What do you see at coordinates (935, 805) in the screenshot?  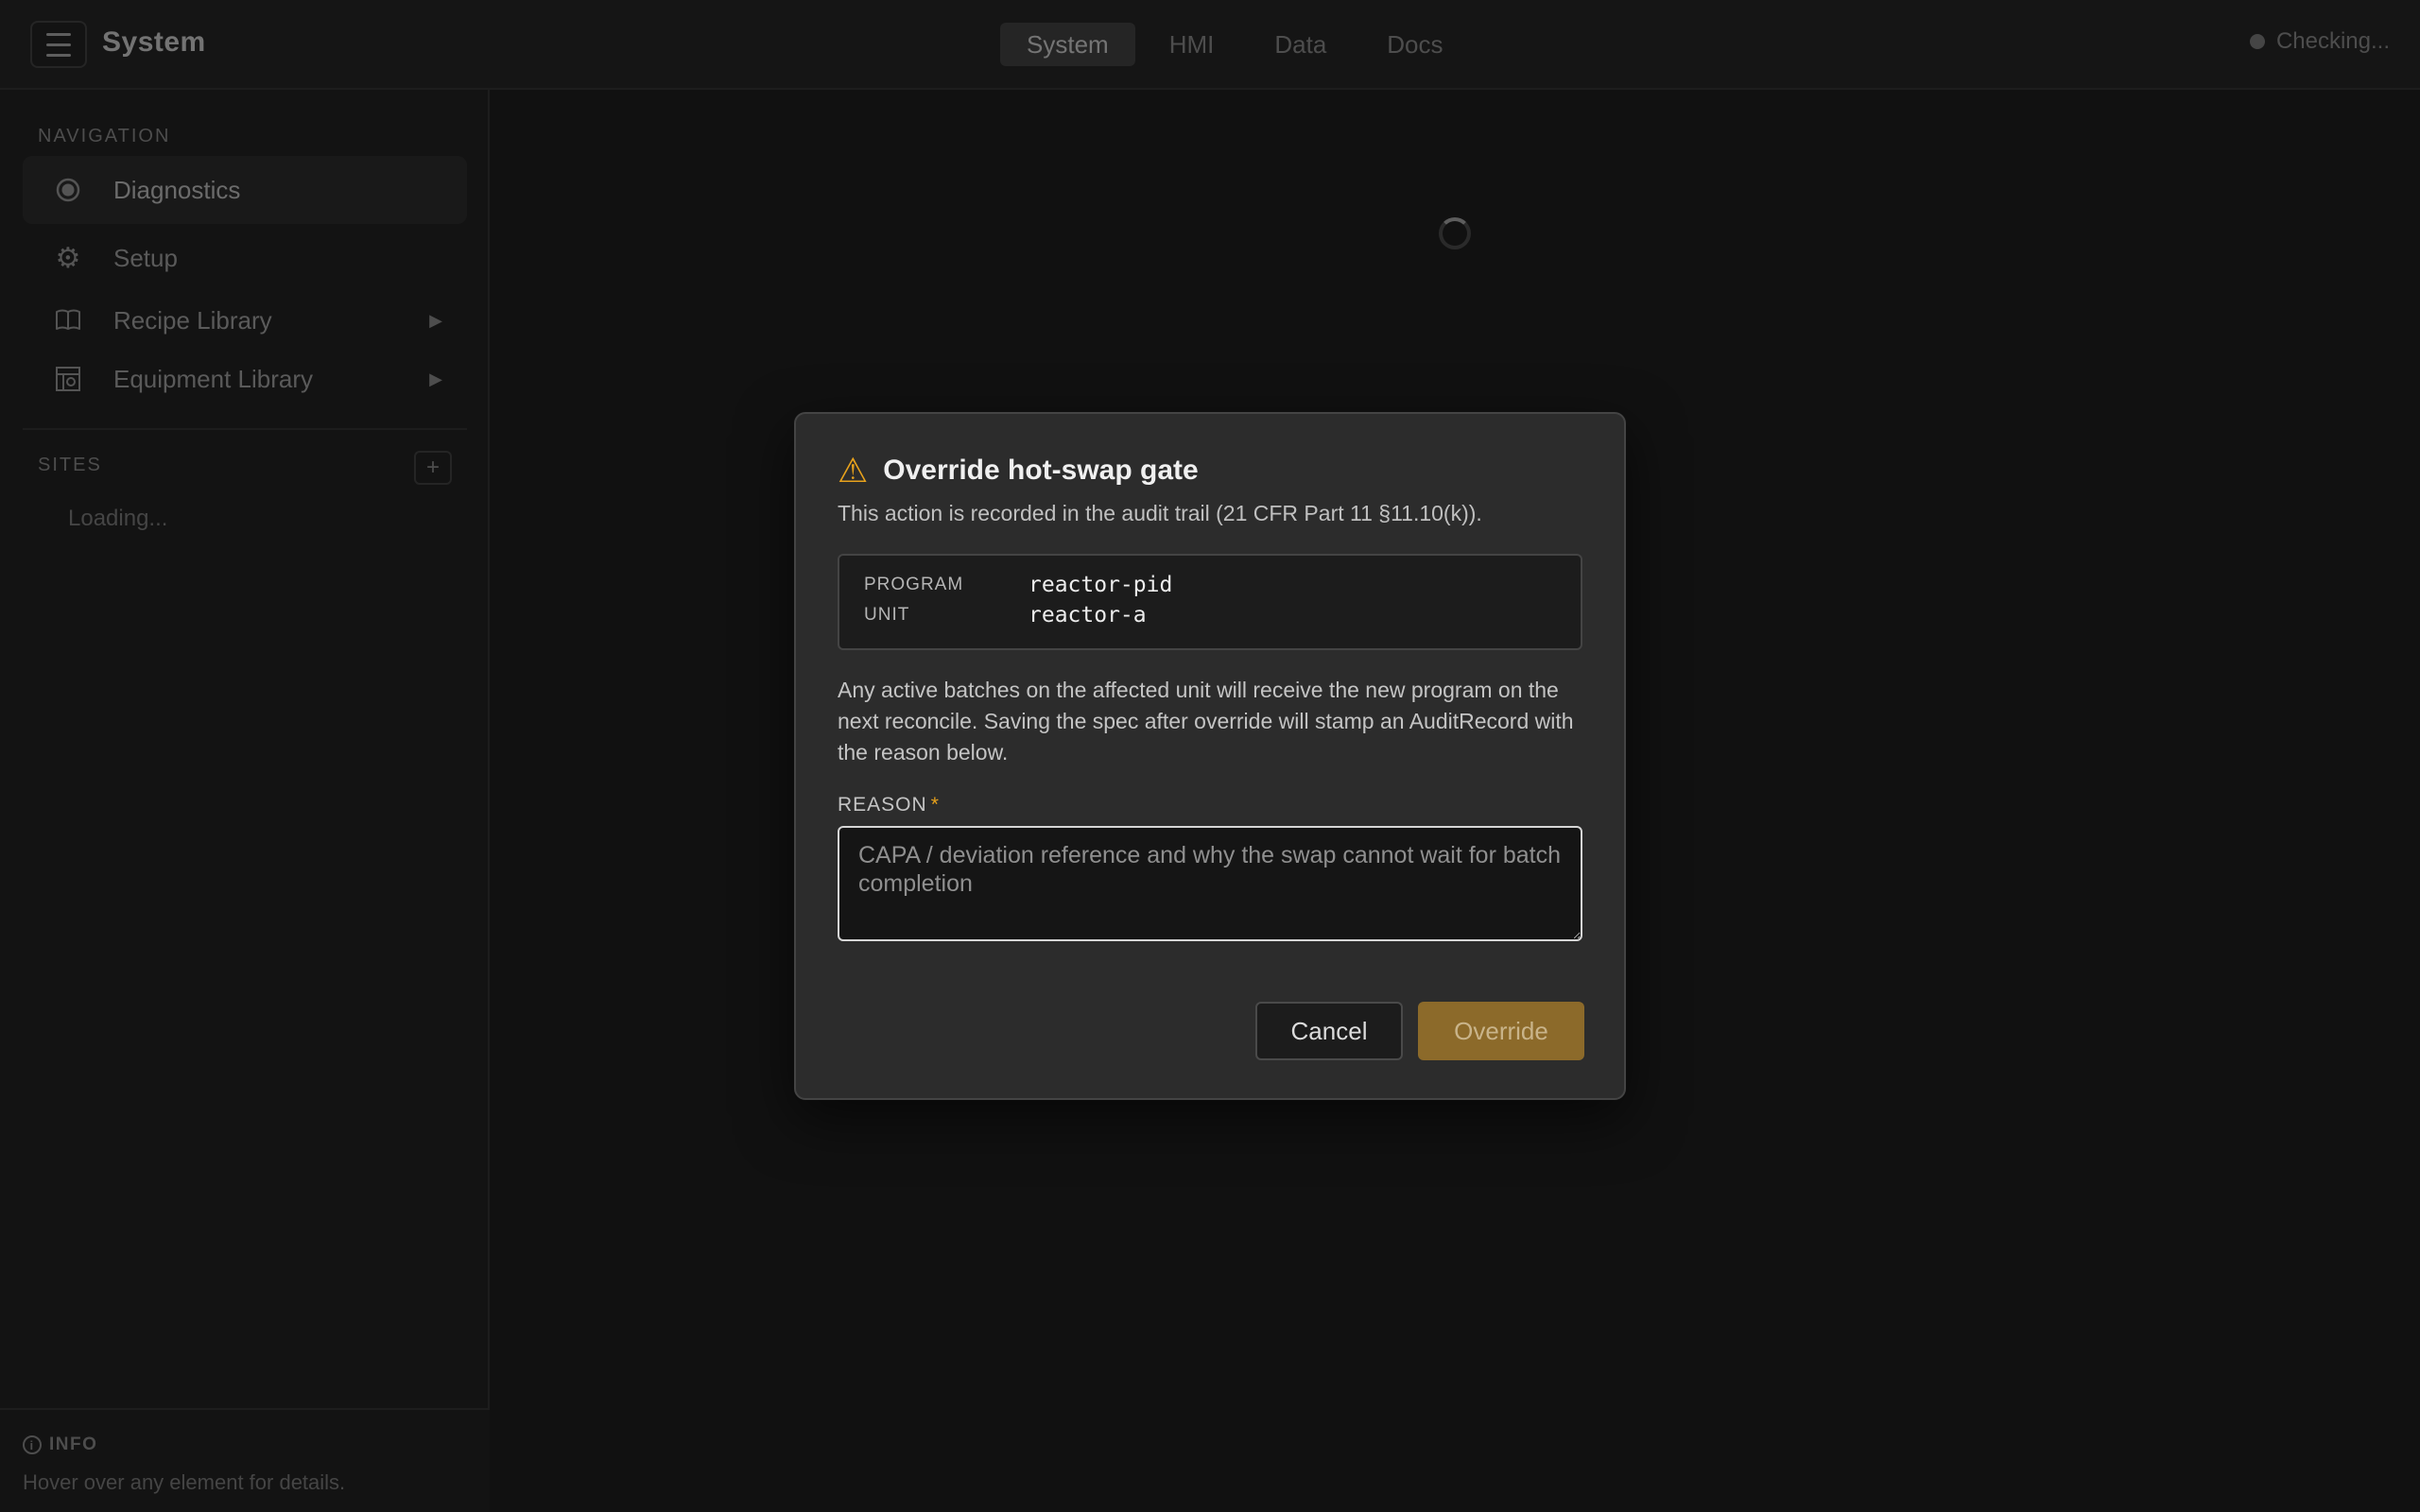 I see `required-marker: *` at bounding box center [935, 805].